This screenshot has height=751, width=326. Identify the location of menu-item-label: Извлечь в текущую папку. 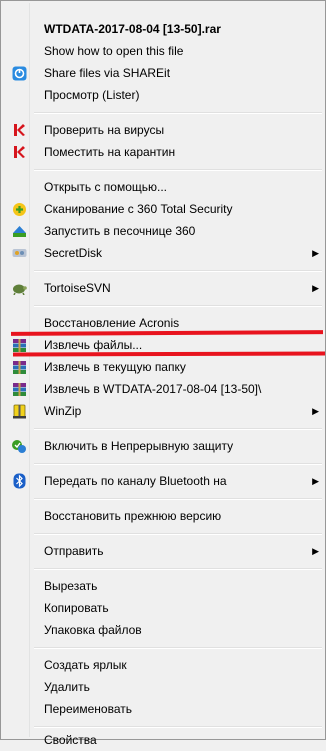
(115, 367).